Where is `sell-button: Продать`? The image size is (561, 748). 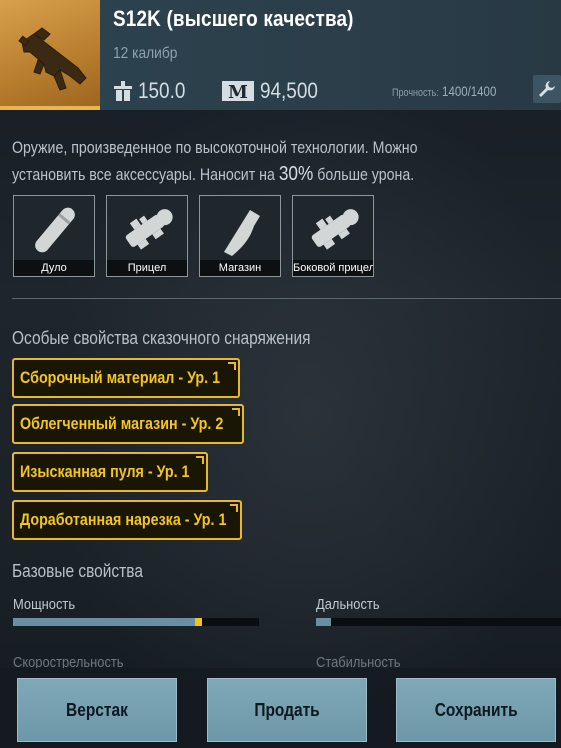 sell-button: Продать is located at coordinates (287, 710).